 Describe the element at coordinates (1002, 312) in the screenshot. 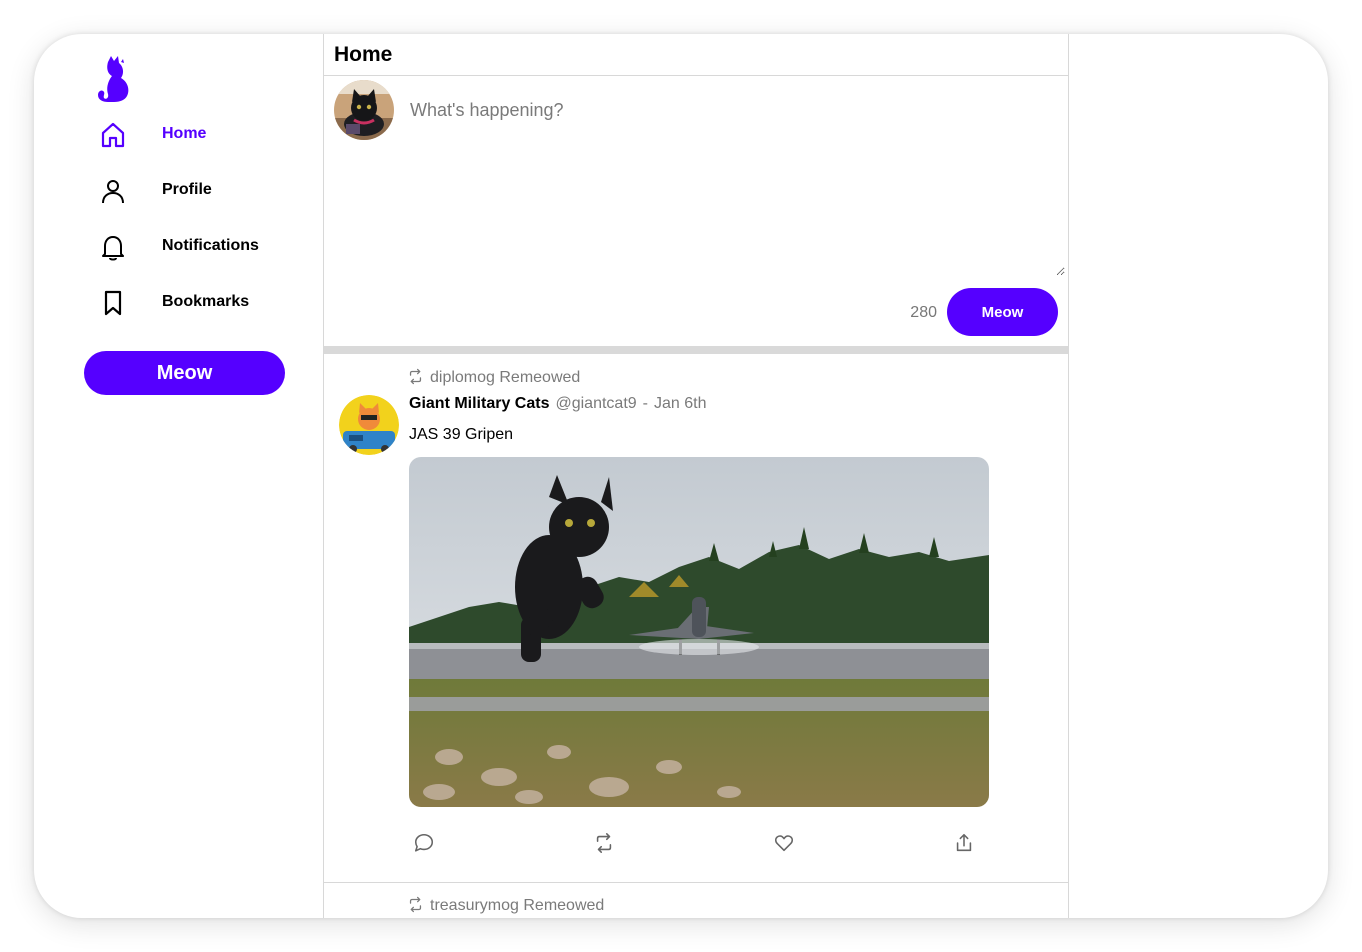

I see `compose-meow-button: Meow` at that location.